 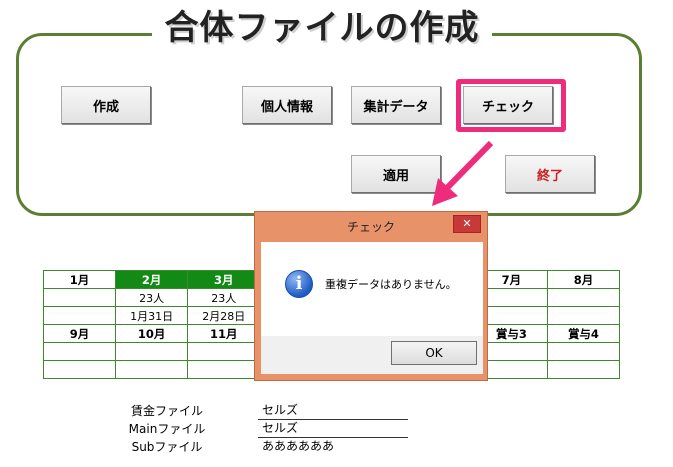 I want to click on table-cell: 9月, so click(x=79, y=333).